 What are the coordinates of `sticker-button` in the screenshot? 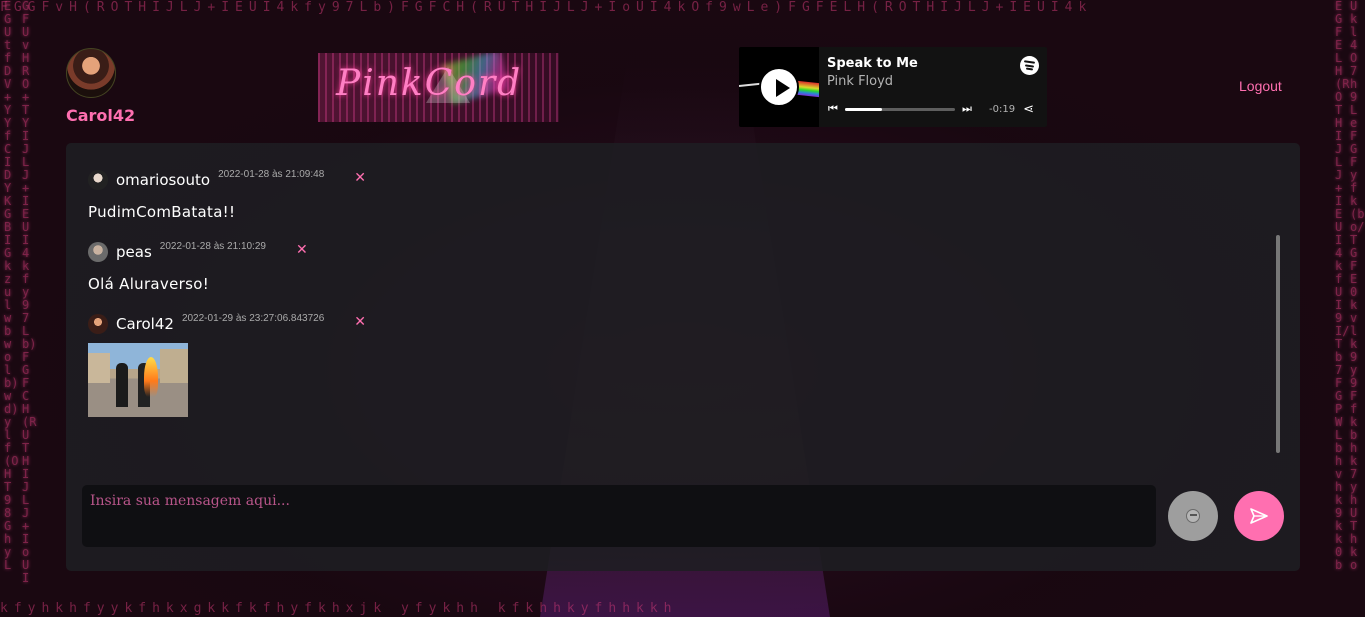 It's located at (1193, 516).